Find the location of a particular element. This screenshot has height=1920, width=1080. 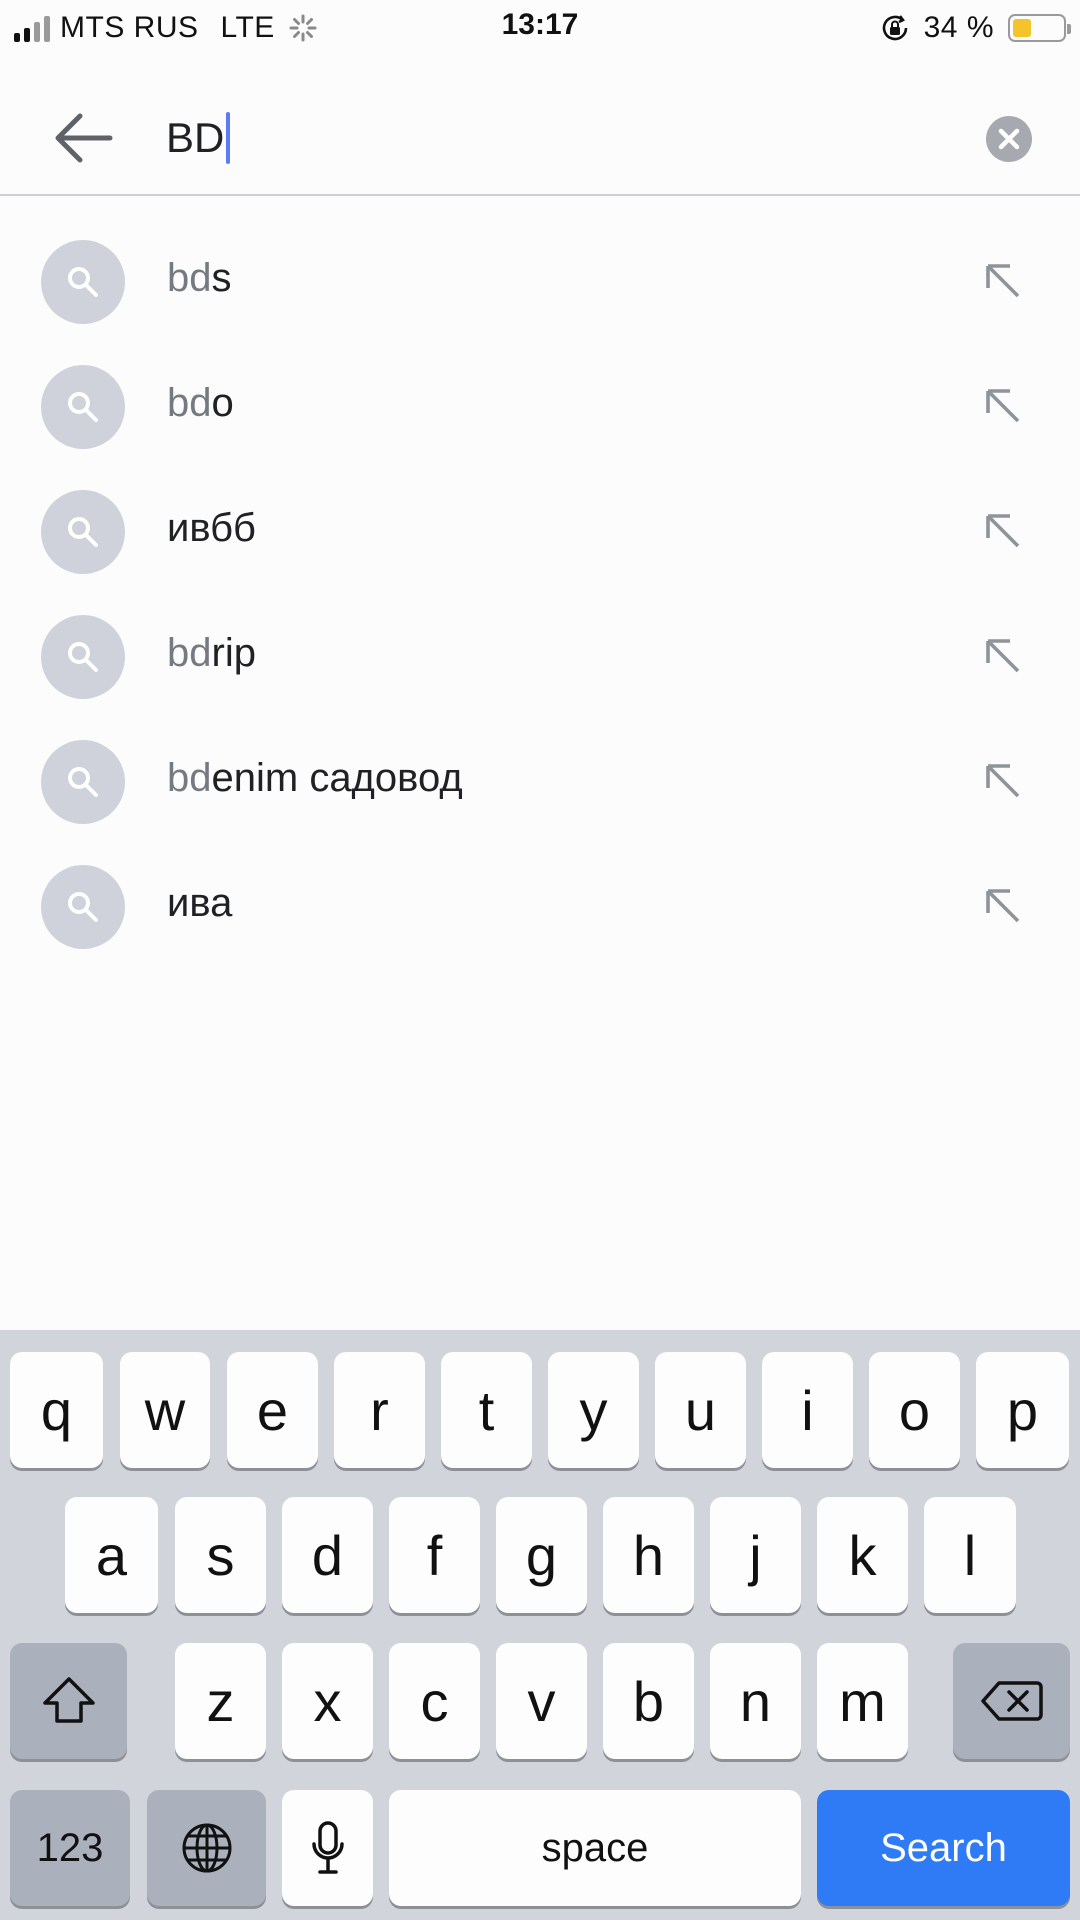

backspace-key is located at coordinates (1011, 1701).